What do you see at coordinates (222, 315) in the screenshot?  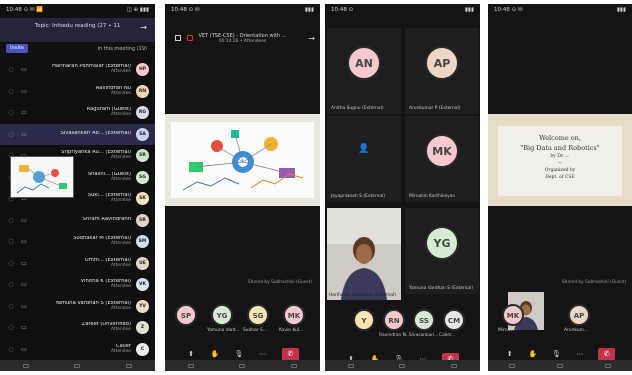 I see `participant-avatar: YG` at bounding box center [222, 315].